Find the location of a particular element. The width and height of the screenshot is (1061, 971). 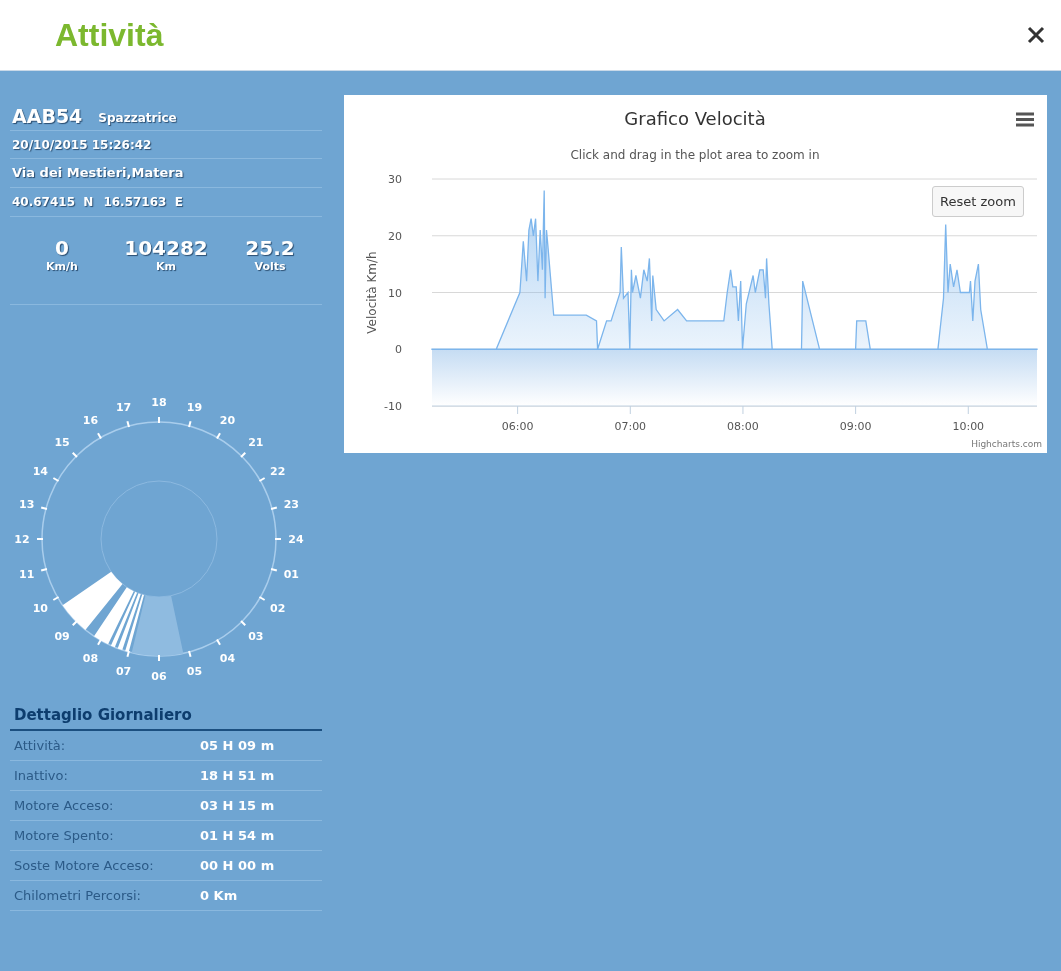

address: Via dei Mestieri,Matera is located at coordinates (98, 173).